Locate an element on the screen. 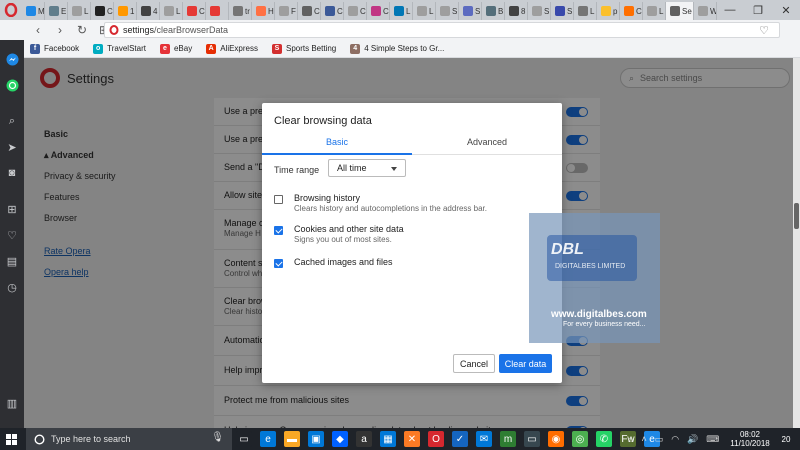  task-view-icon: ▭ is located at coordinates (244, 439).